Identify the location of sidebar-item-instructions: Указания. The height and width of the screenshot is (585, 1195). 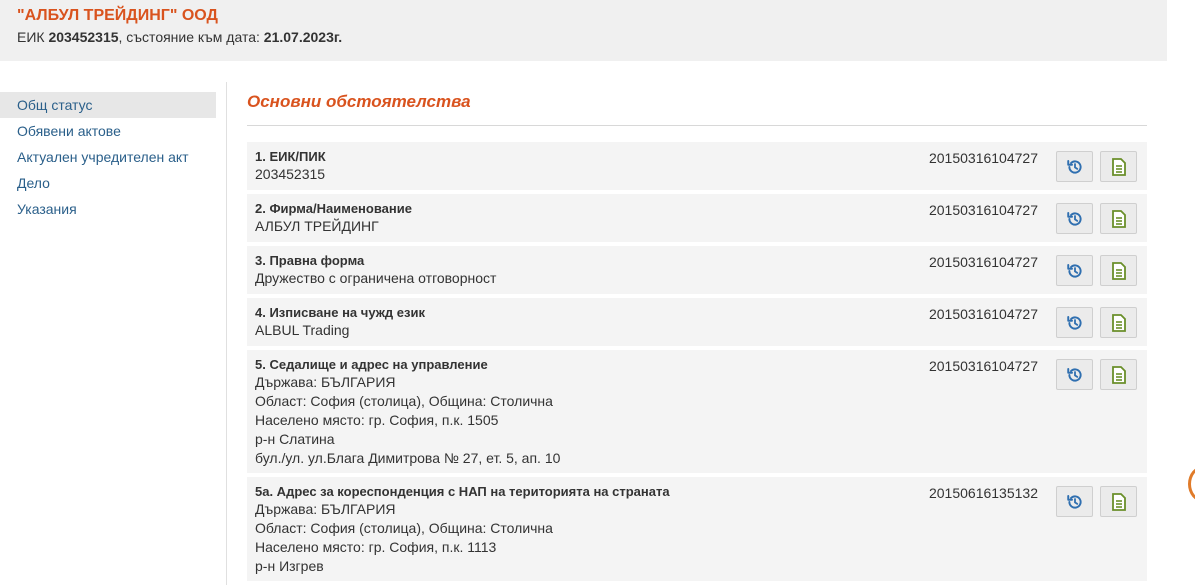
(108, 209).